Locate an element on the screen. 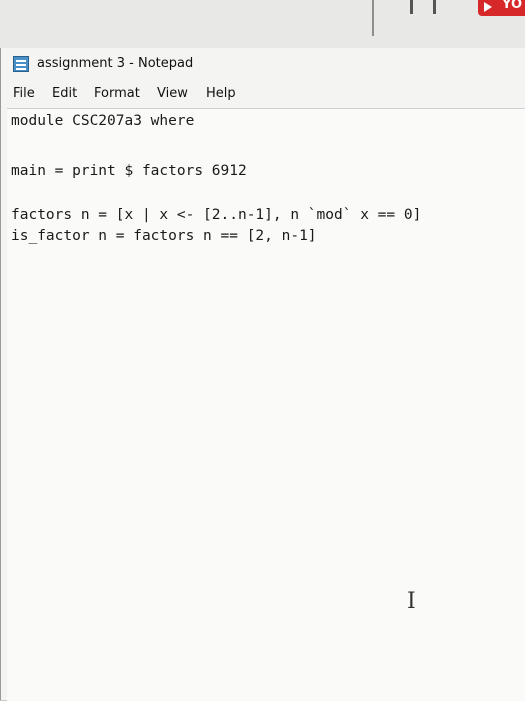 The width and height of the screenshot is (525, 701). menu-bar: File Edit Format View Help is located at coordinates (263, 96).